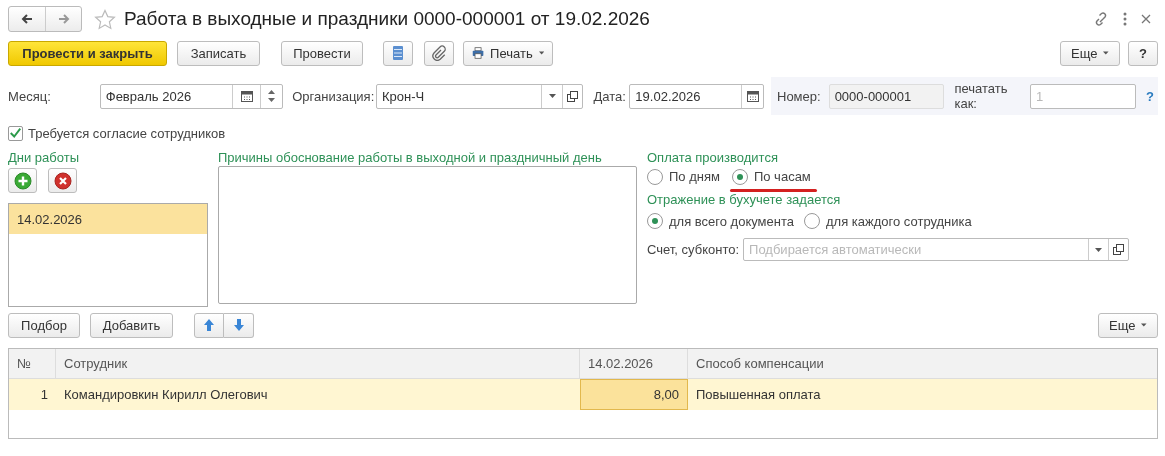  I want to click on add-button, so click(22, 180).